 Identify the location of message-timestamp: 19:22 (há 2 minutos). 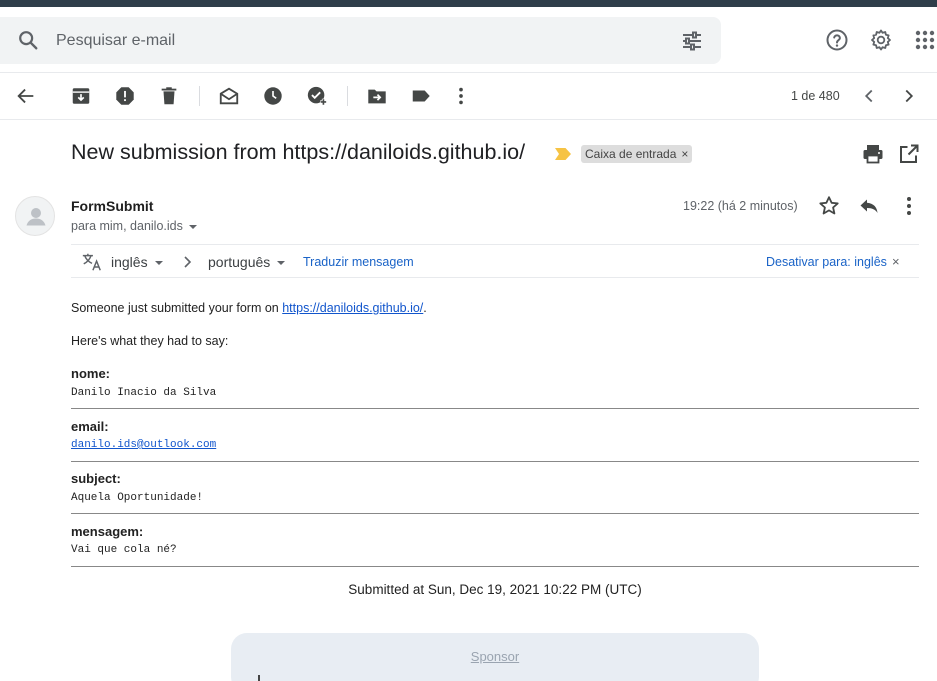
(740, 206).